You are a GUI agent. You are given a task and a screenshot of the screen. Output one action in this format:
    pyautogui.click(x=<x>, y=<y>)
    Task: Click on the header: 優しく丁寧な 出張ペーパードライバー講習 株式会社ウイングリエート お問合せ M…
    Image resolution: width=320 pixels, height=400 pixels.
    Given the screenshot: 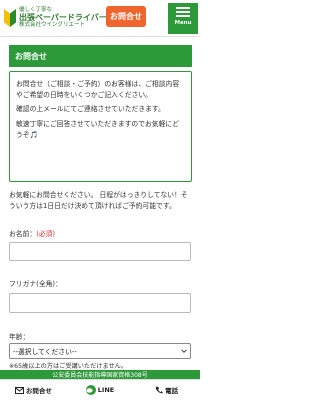 What is the action you would take?
    pyautogui.click(x=100, y=18)
    